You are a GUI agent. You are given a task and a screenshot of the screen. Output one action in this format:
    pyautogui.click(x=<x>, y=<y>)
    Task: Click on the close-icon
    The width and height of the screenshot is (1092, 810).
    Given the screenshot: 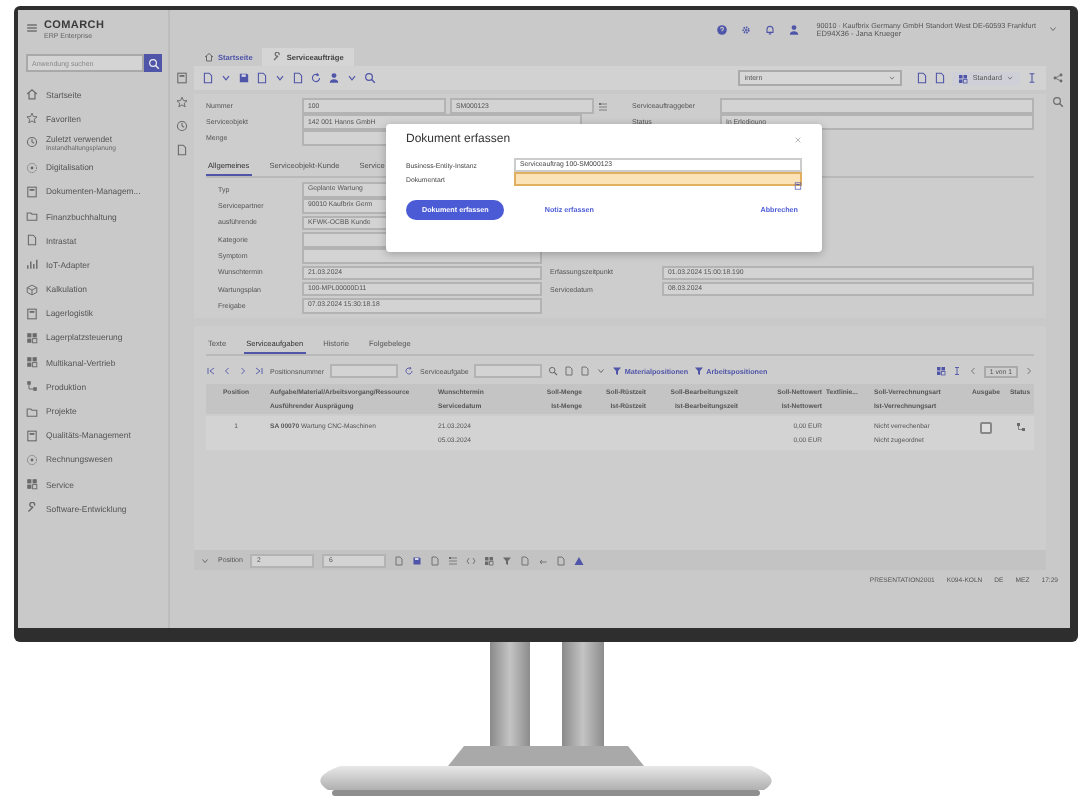 What is the action you would take?
    pyautogui.click(x=798, y=140)
    